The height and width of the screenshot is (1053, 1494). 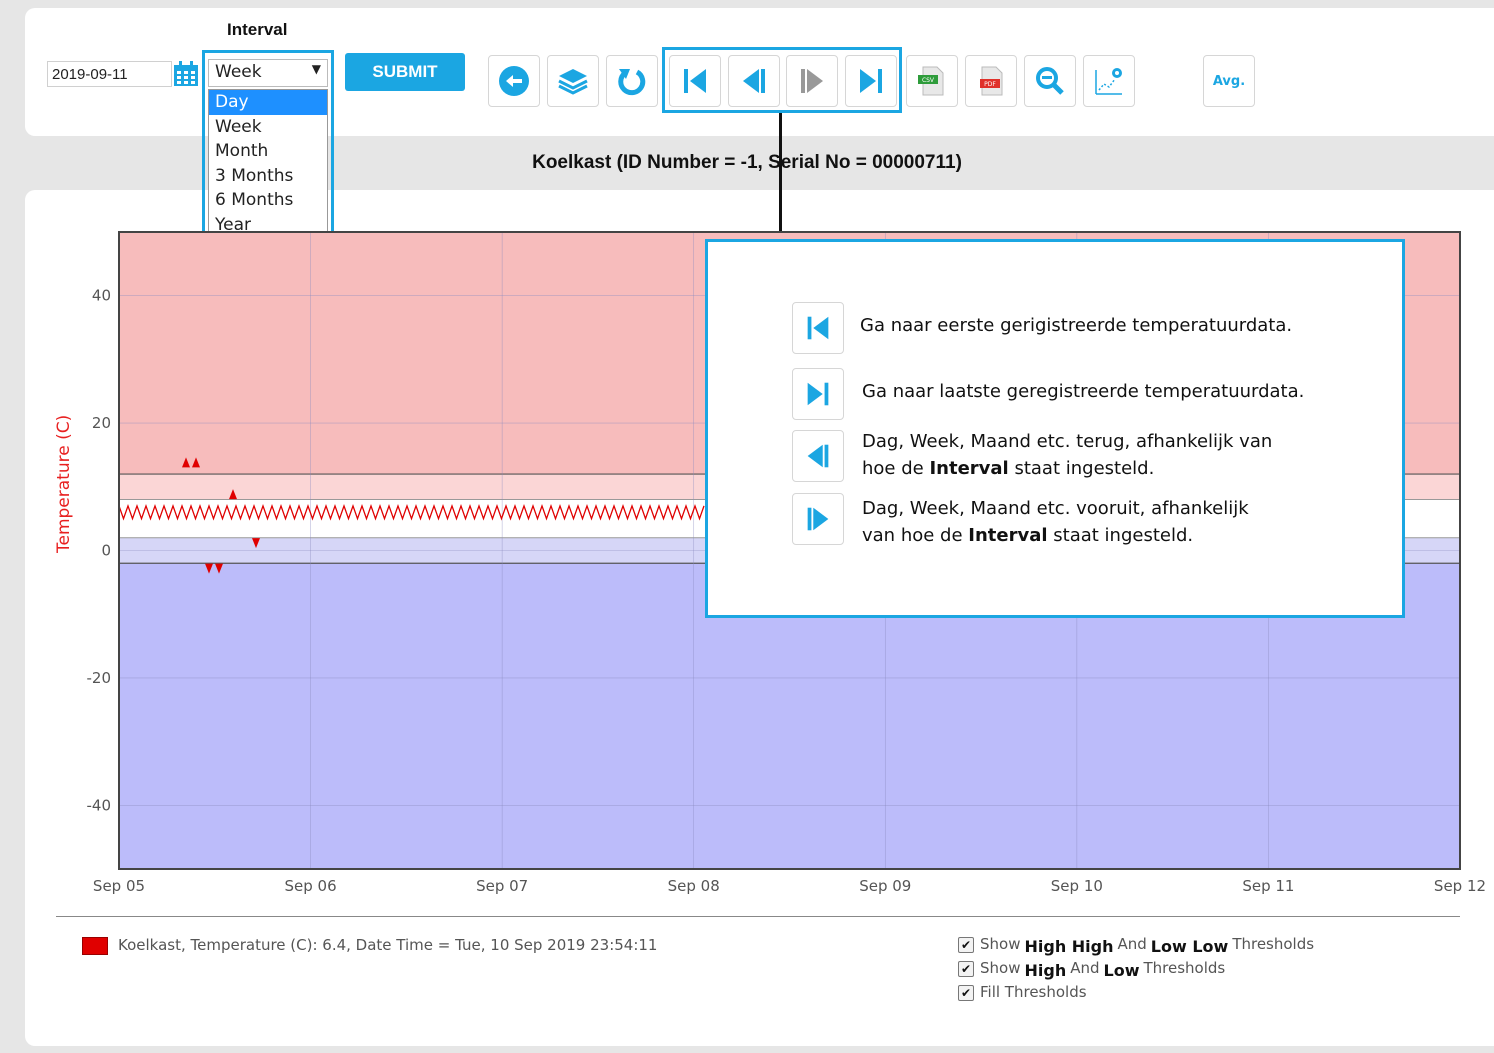 I want to click on h-post: Thresholds, so click(x=1184, y=968).